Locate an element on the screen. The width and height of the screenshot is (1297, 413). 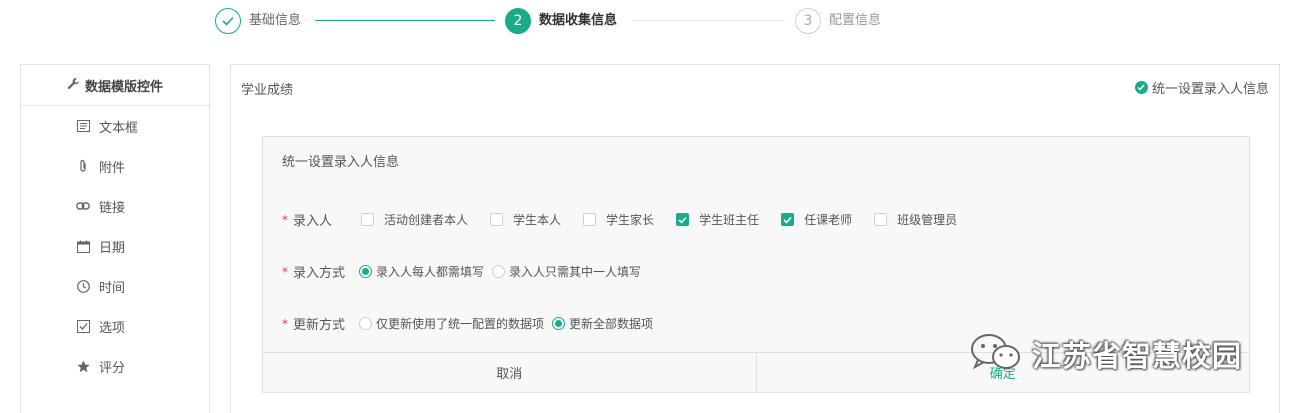
wechat-watermark: 江苏省智慧校园 is located at coordinates (1106, 354).